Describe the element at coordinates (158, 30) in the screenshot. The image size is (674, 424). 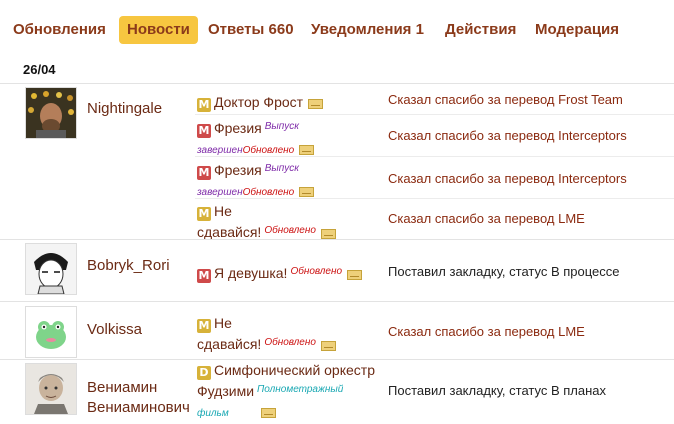
I see `tab-news: Новости` at that location.